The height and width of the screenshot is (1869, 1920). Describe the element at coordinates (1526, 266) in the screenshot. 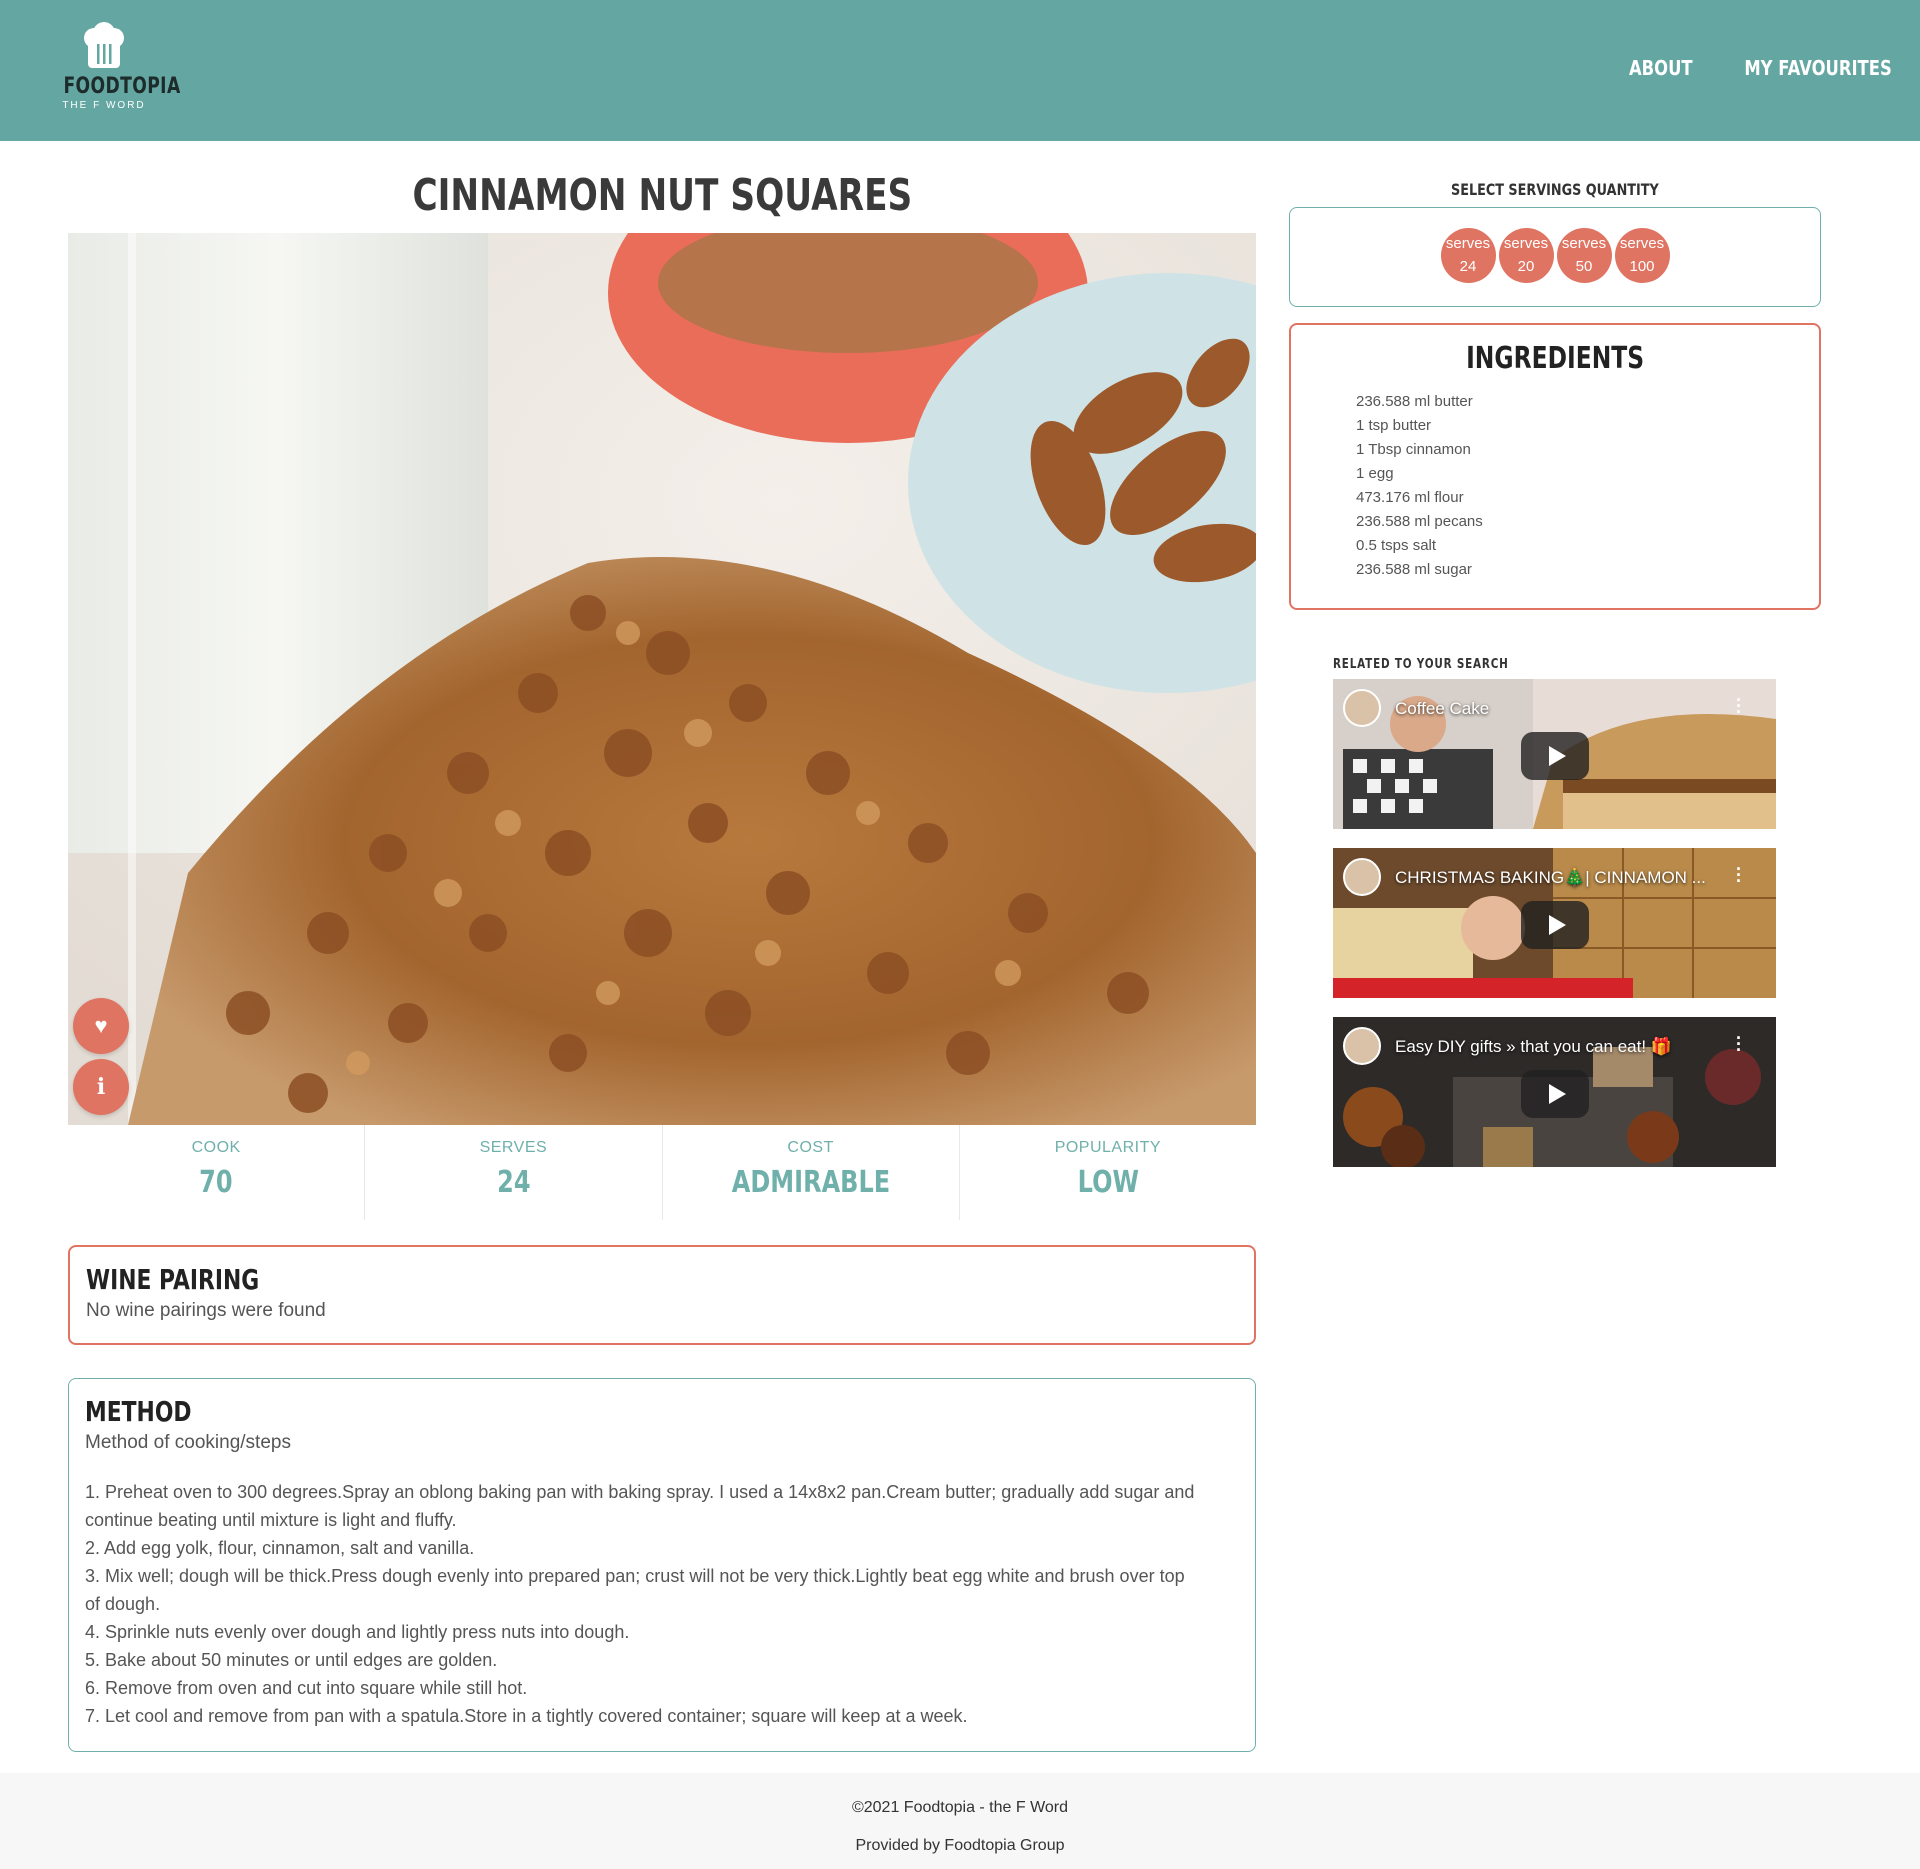

I see `serves-number: 20` at that location.